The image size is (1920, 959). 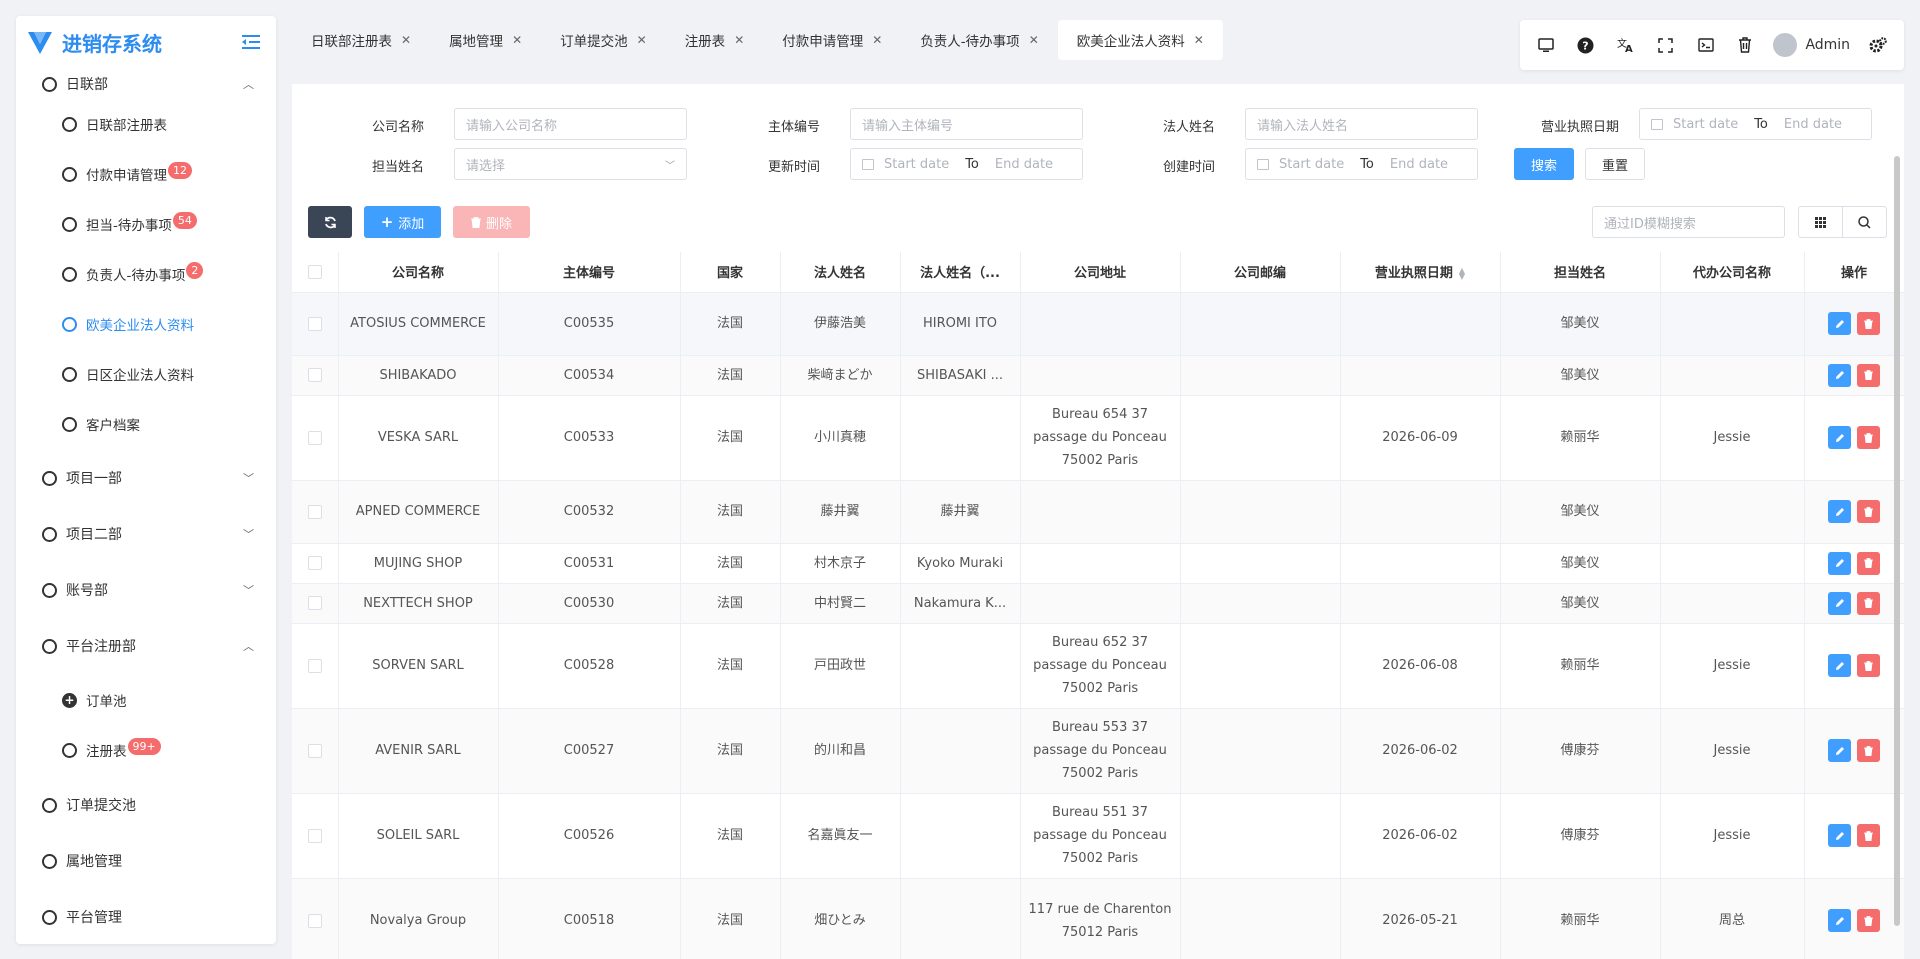 What do you see at coordinates (832, 40) in the screenshot?
I see `page-tab: 付款申请管理 ✕` at bounding box center [832, 40].